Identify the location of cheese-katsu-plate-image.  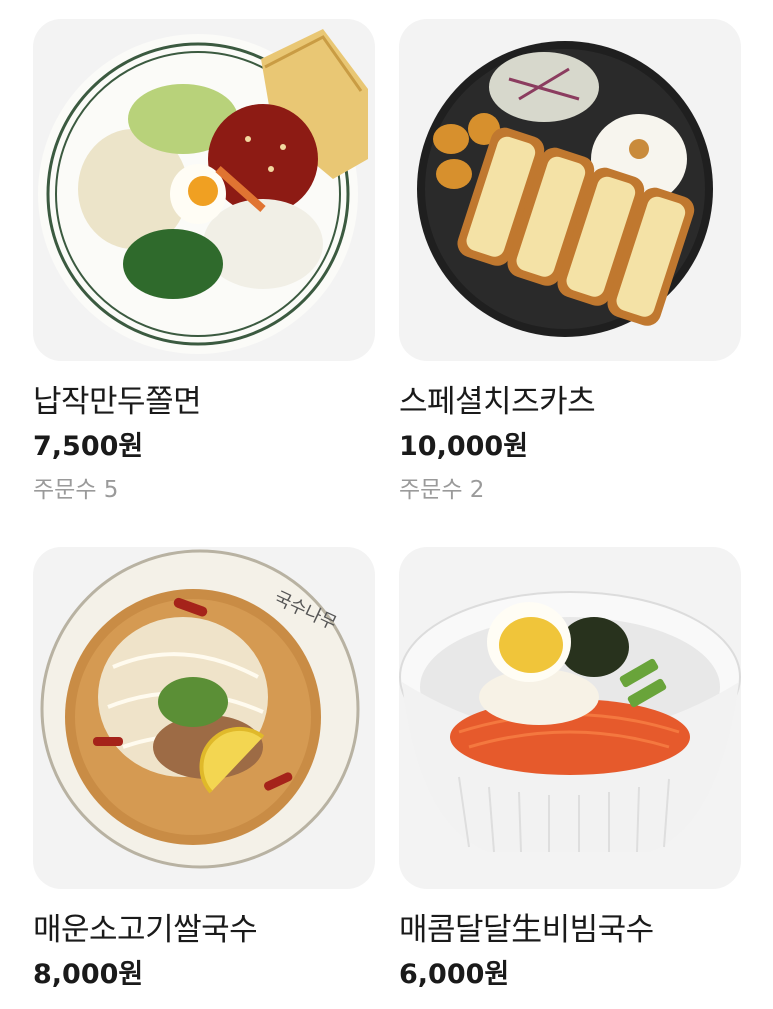
(565, 189).